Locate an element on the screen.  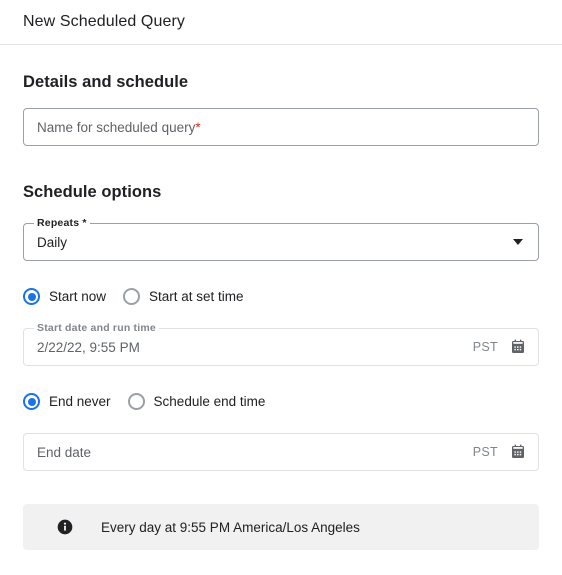
start-date-timezone-label: PST is located at coordinates (485, 347).